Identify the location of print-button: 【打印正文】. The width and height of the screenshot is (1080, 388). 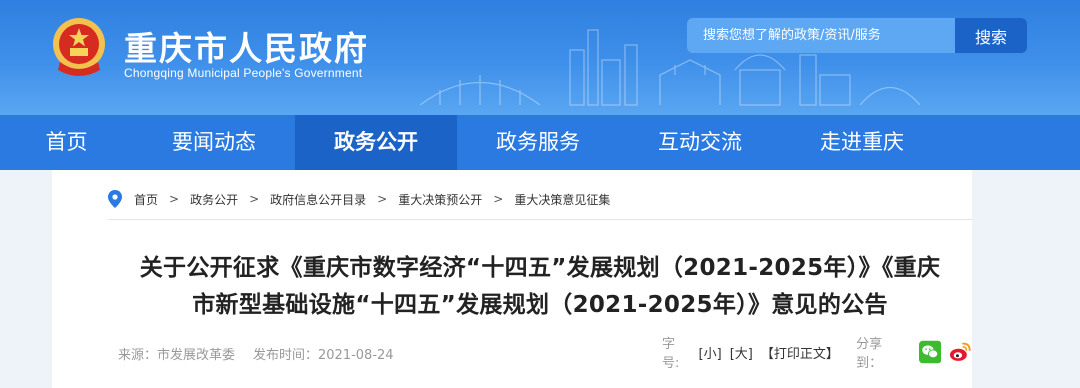
(800, 352).